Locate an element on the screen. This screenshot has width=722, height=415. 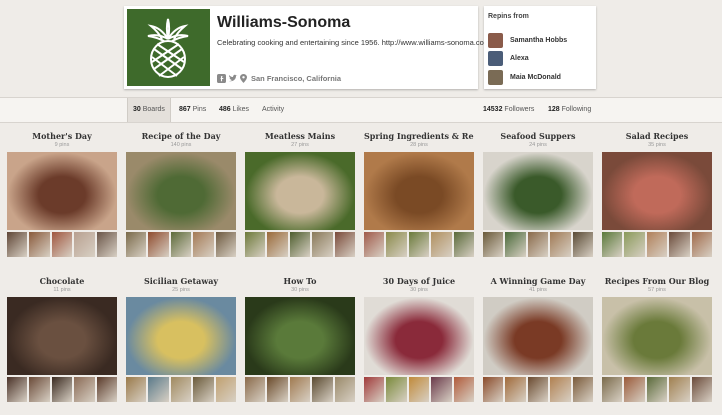
tab-activity: Activity is located at coordinates (273, 110).